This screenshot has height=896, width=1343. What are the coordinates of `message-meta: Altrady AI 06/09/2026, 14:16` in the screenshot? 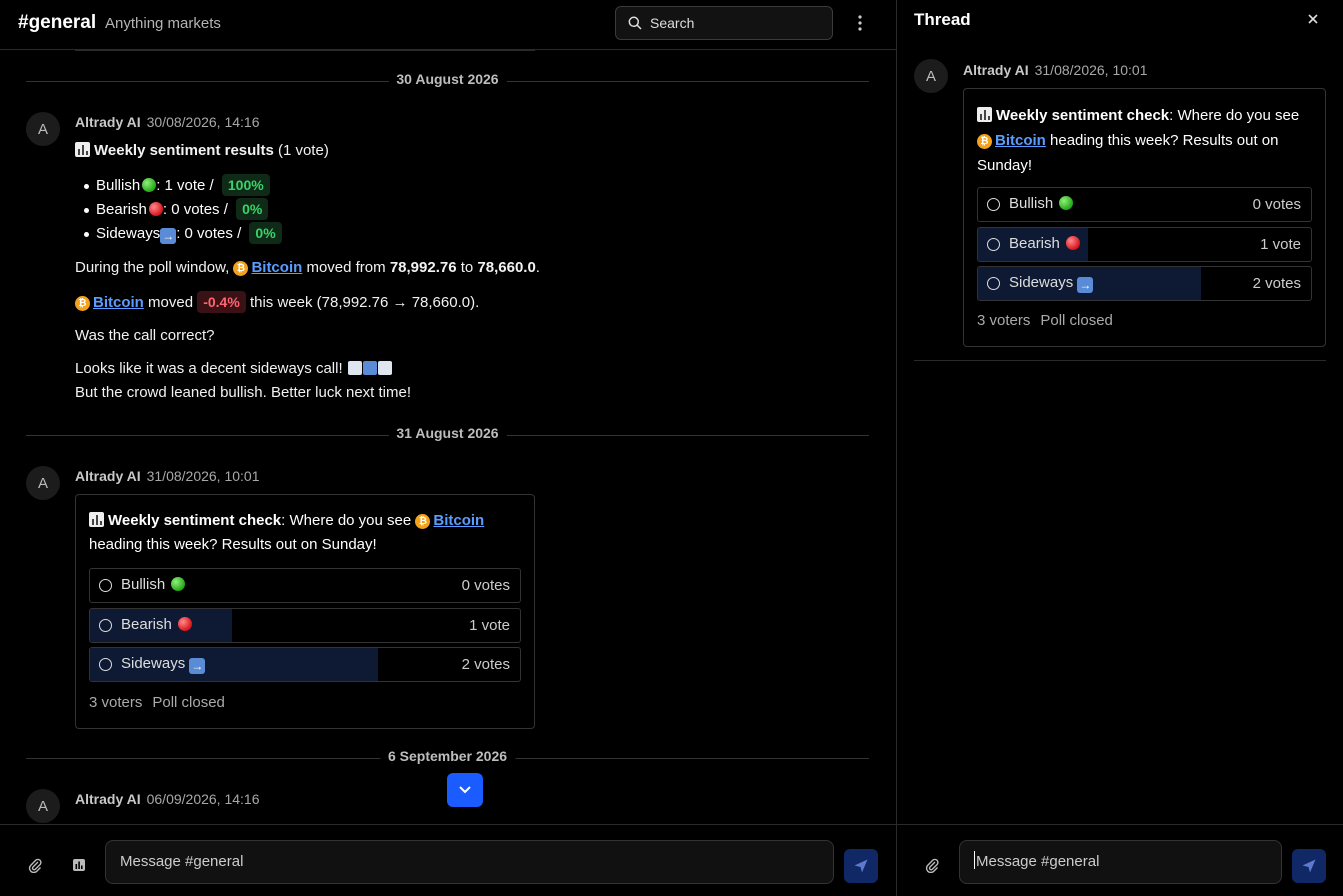 It's located at (167, 799).